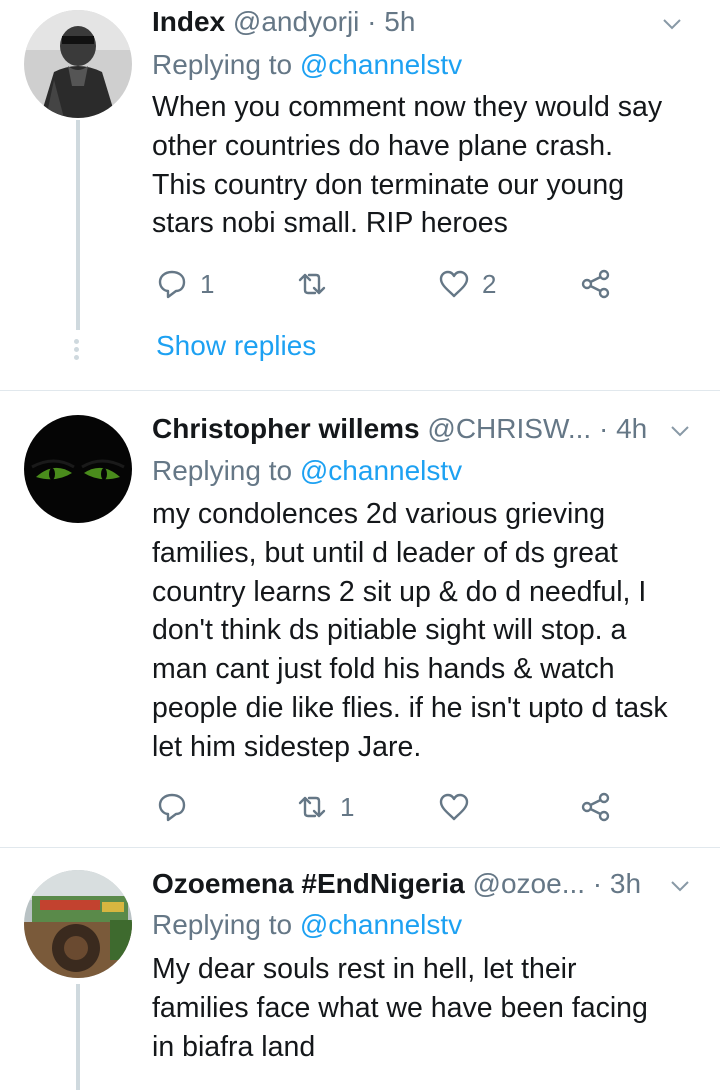 This screenshot has height=1090, width=720. I want to click on tweet-text-line: let him sidestep Jare., so click(287, 746).